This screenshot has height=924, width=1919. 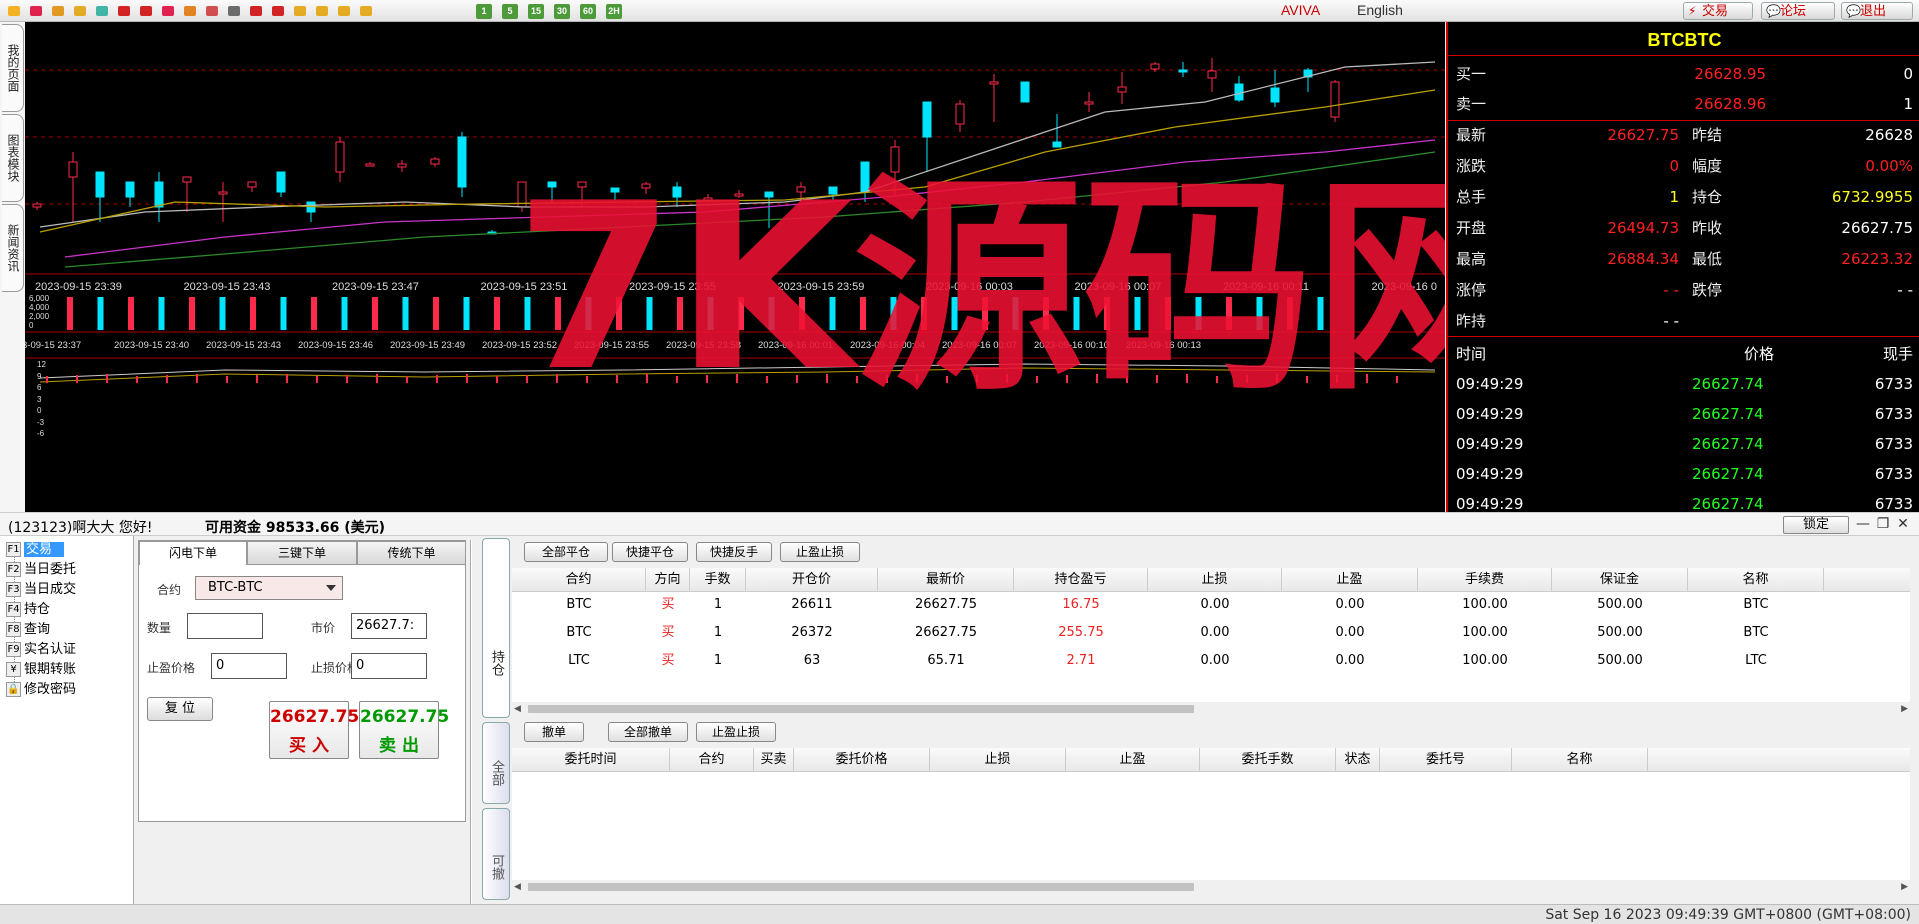 I want to click on table-icon, so click(x=234, y=11).